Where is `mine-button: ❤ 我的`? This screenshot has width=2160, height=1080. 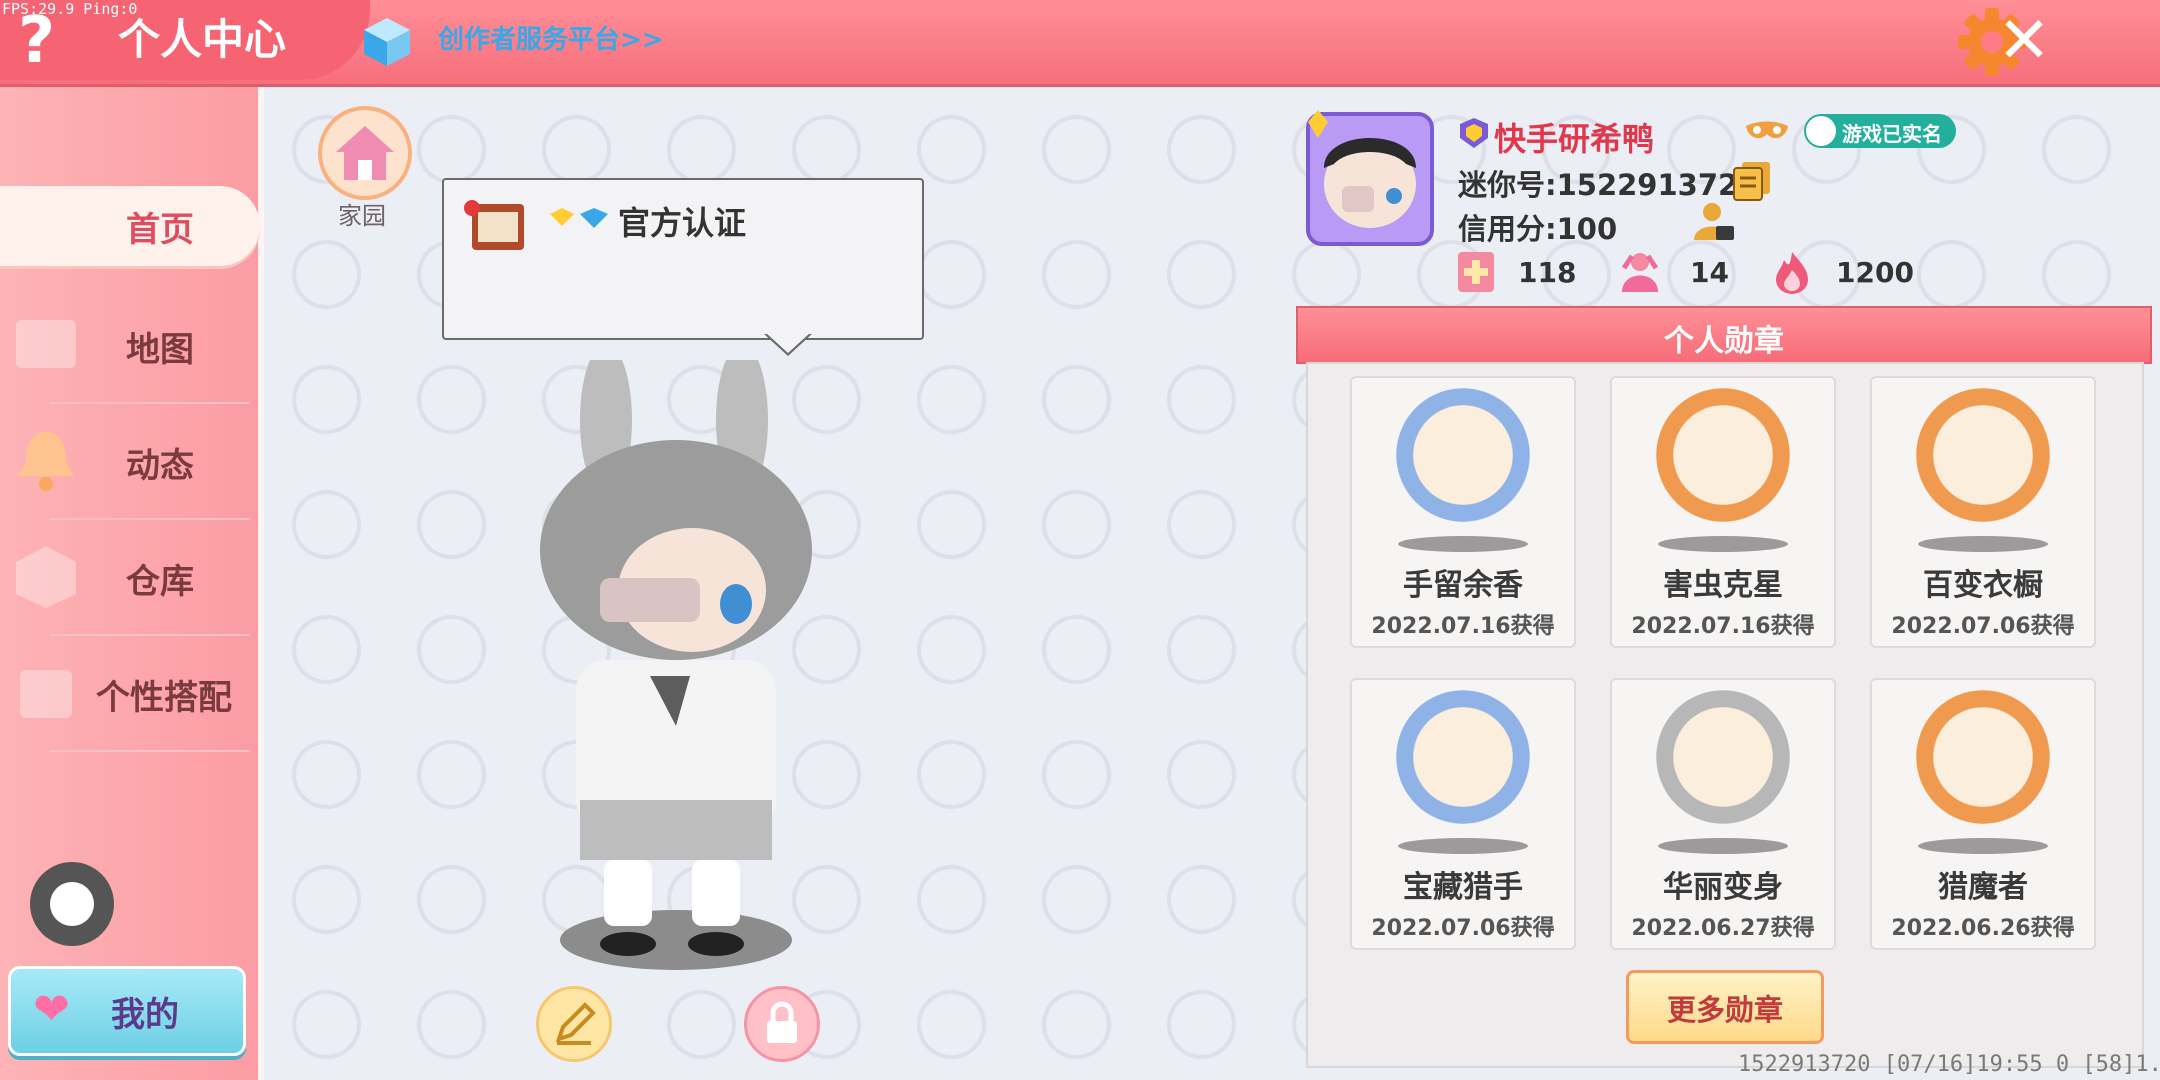 mine-button: ❤ 我的 is located at coordinates (127, 1011).